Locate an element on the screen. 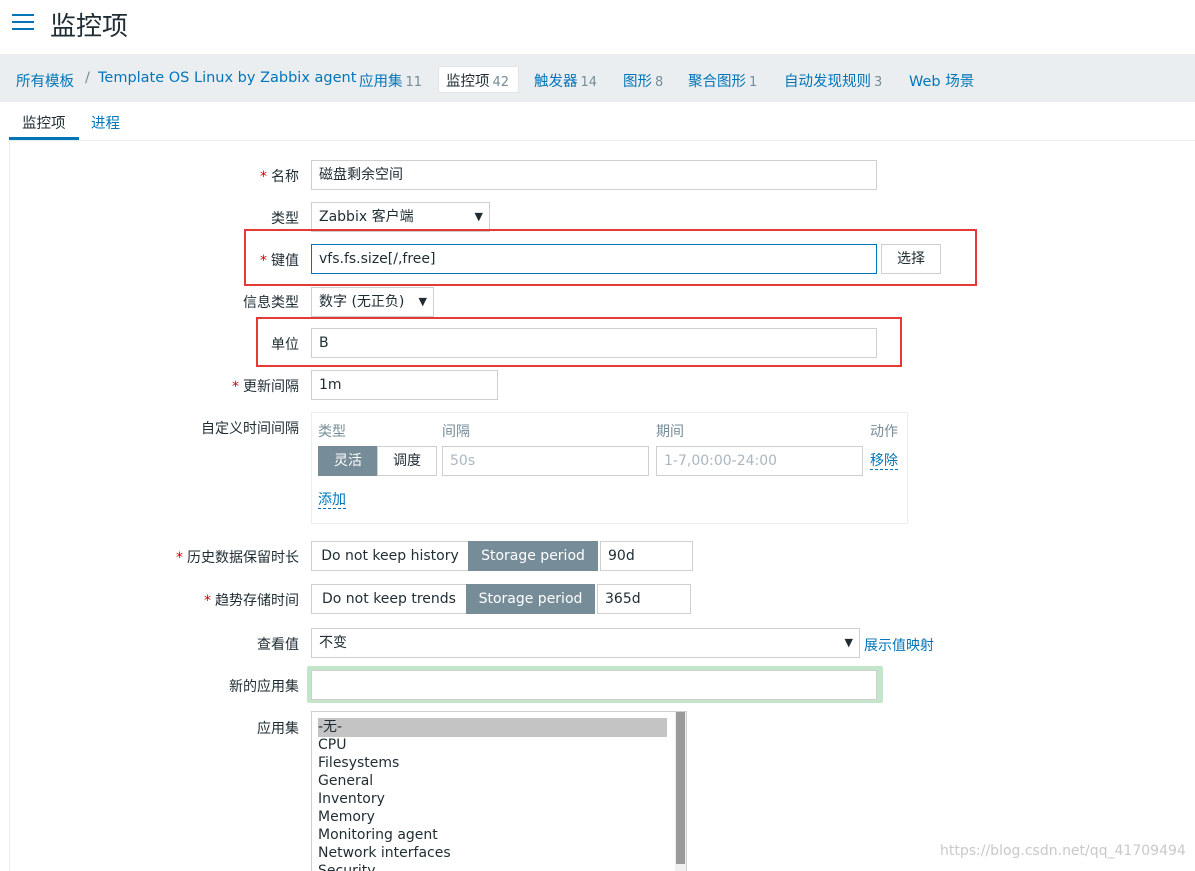  nav-applications: 应用集 11 is located at coordinates (390, 80).